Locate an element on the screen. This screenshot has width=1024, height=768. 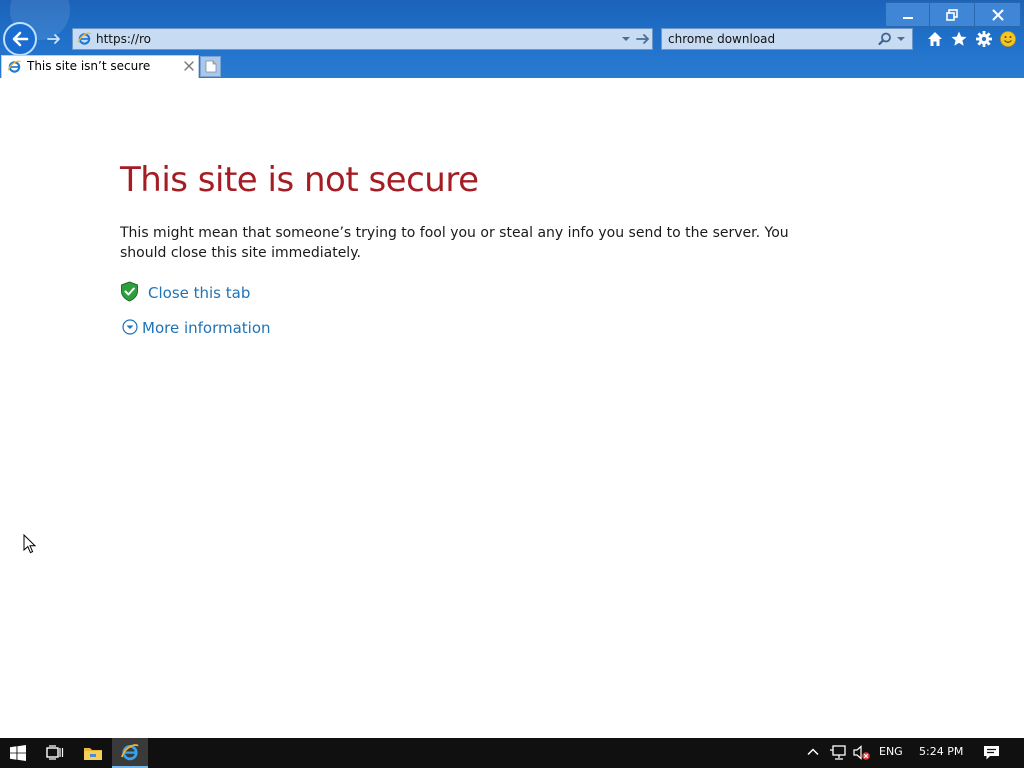
windows-logo-icon is located at coordinates (18, 753).